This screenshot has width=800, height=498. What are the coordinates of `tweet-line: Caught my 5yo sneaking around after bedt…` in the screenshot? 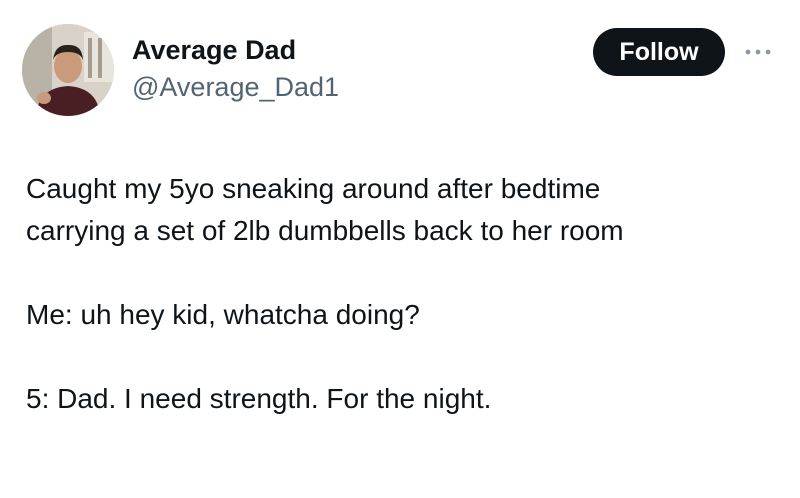 It's located at (313, 188).